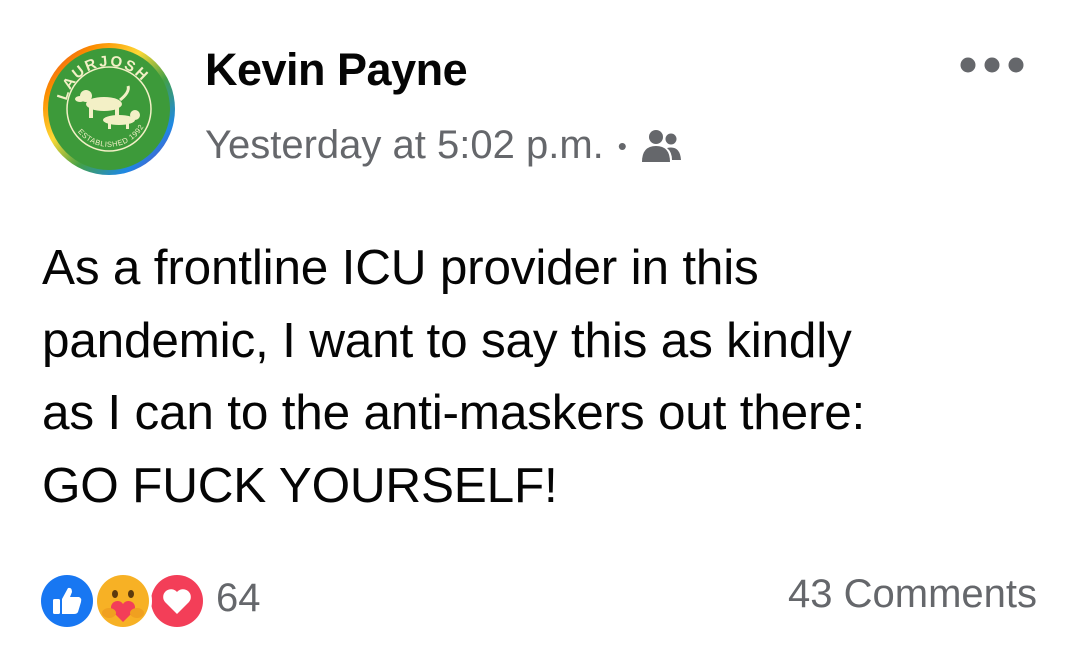 This screenshot has width=1080, height=652. I want to click on like-icon, so click(67, 601).